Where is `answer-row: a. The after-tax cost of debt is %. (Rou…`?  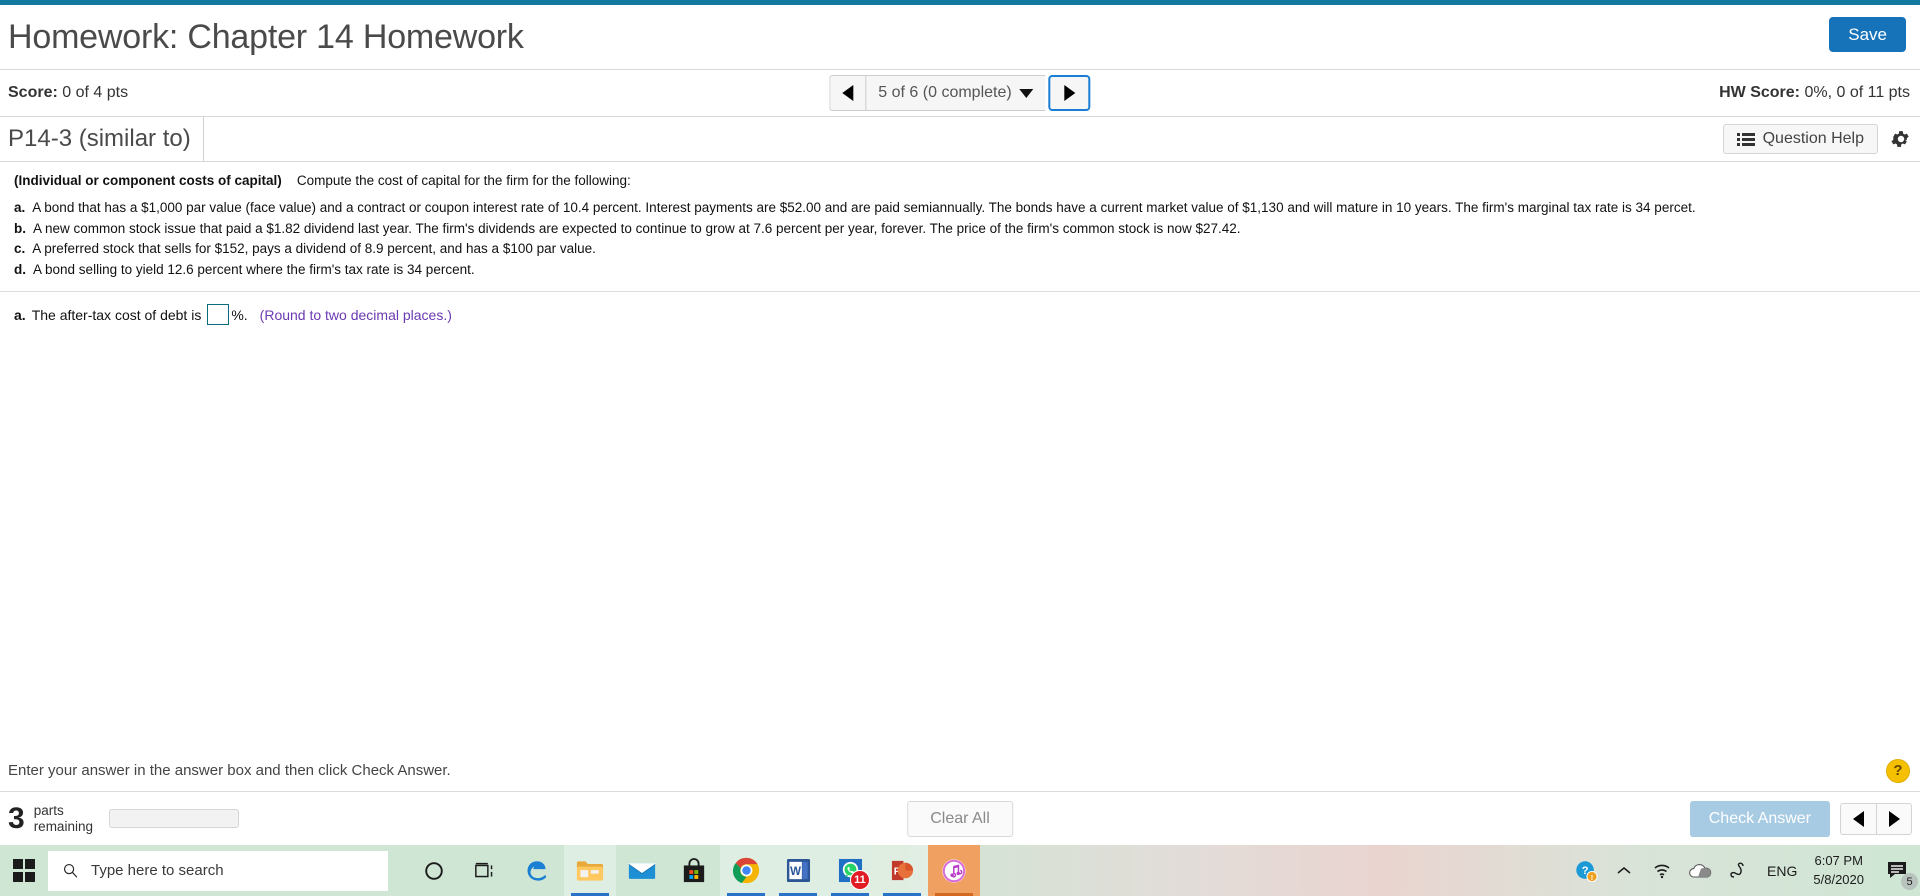
answer-row: a. The after-tax cost of debt is %. (Rou… is located at coordinates (960, 309).